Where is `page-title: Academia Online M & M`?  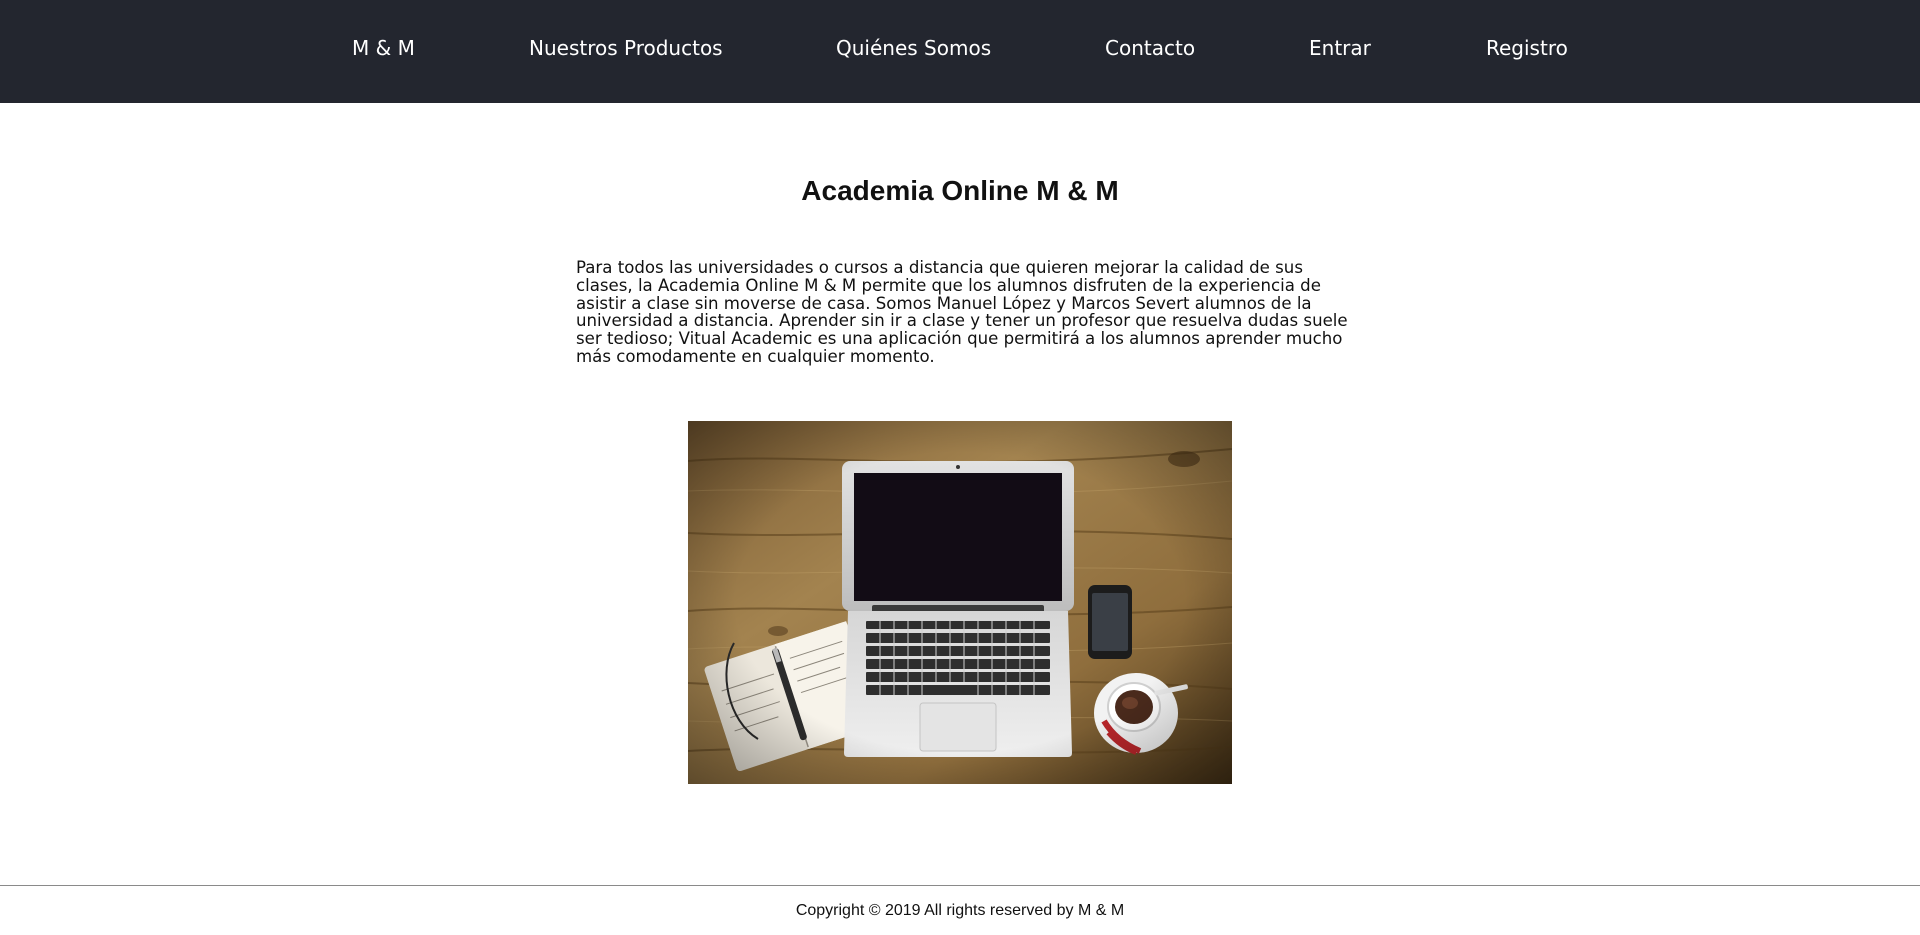
page-title: Academia Online M & M is located at coordinates (960, 190).